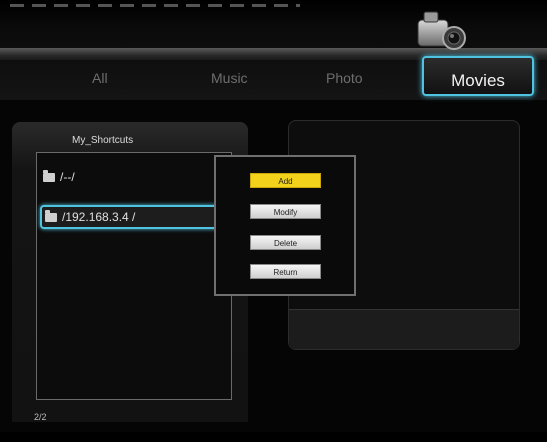 Image resolution: width=547 pixels, height=442 pixels. What do you see at coordinates (229, 78) in the screenshot?
I see `tab-music: Music` at bounding box center [229, 78].